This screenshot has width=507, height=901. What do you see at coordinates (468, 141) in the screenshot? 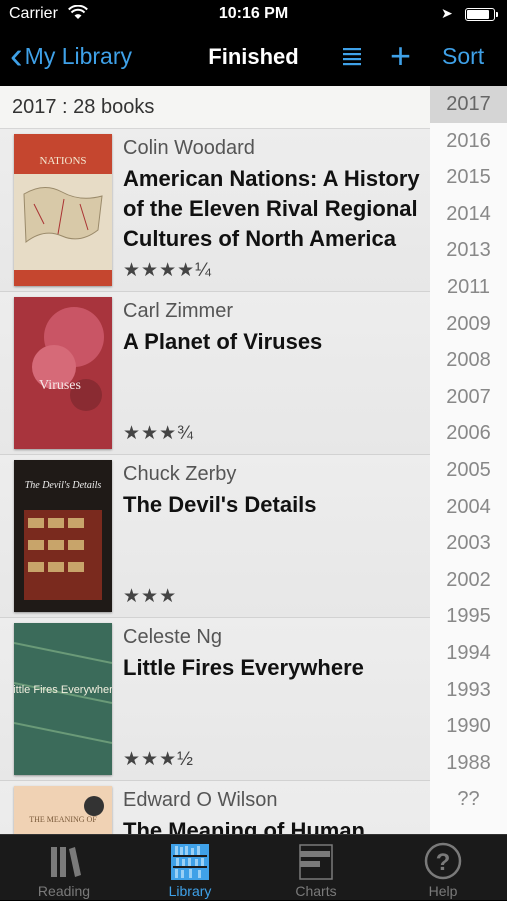
I see `year-index-item: 2016` at bounding box center [468, 141].